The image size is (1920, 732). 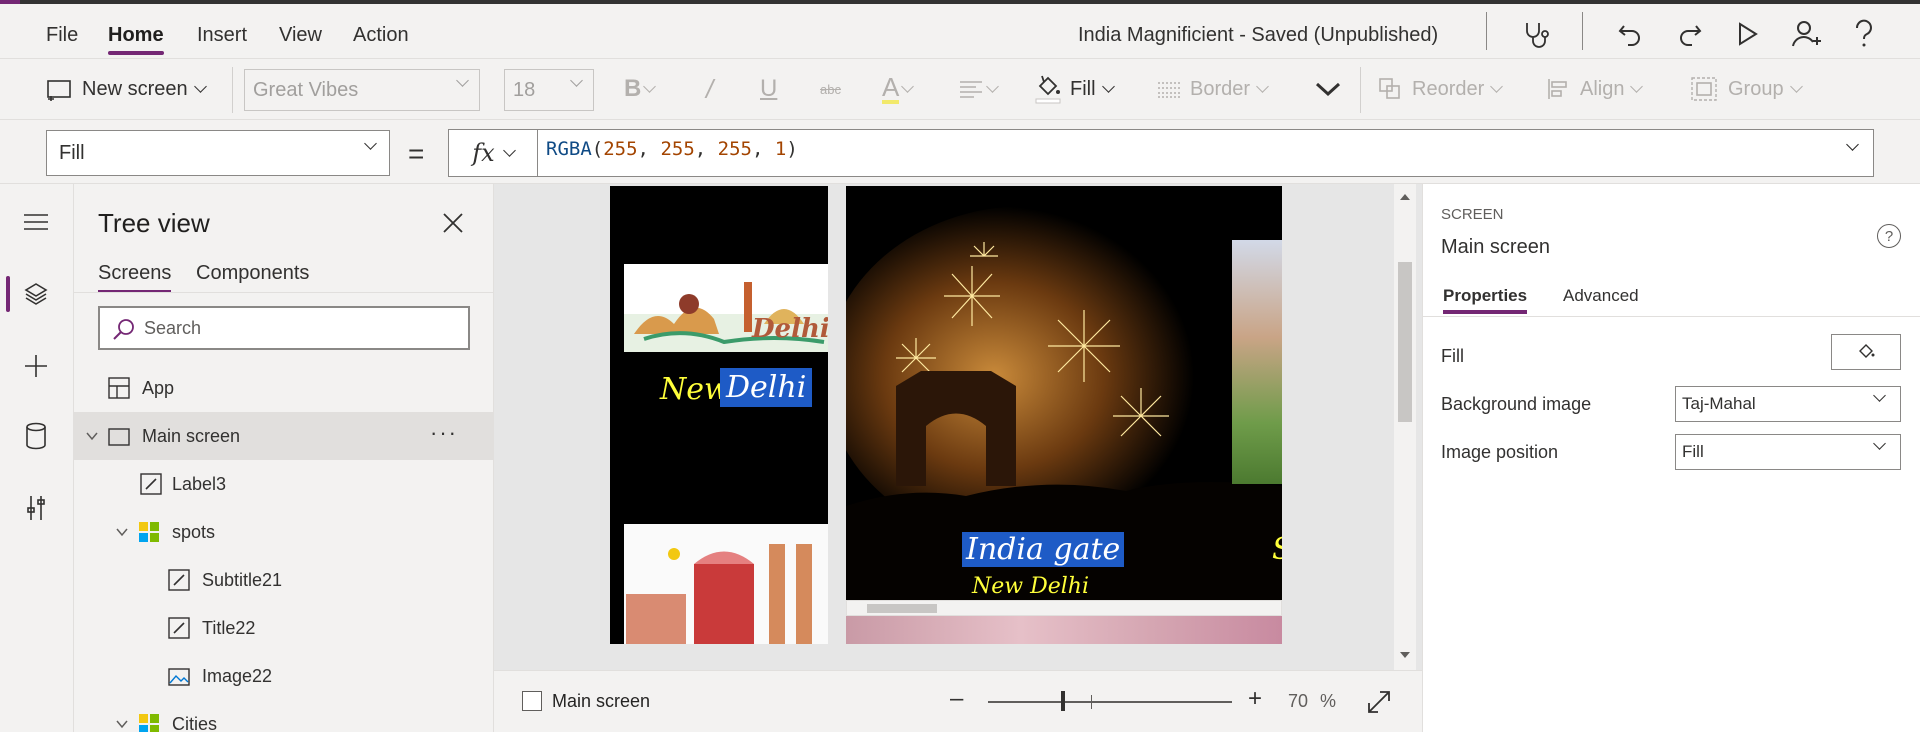 I want to click on tab-properties: Properties, so click(x=1485, y=300).